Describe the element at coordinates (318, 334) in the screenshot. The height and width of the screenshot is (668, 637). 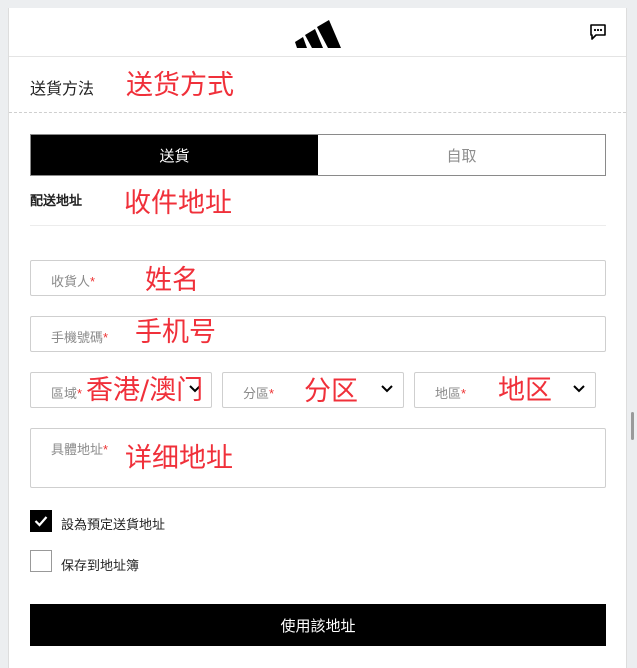
I see `phone-number-field: 手機號碼* 手机号` at that location.